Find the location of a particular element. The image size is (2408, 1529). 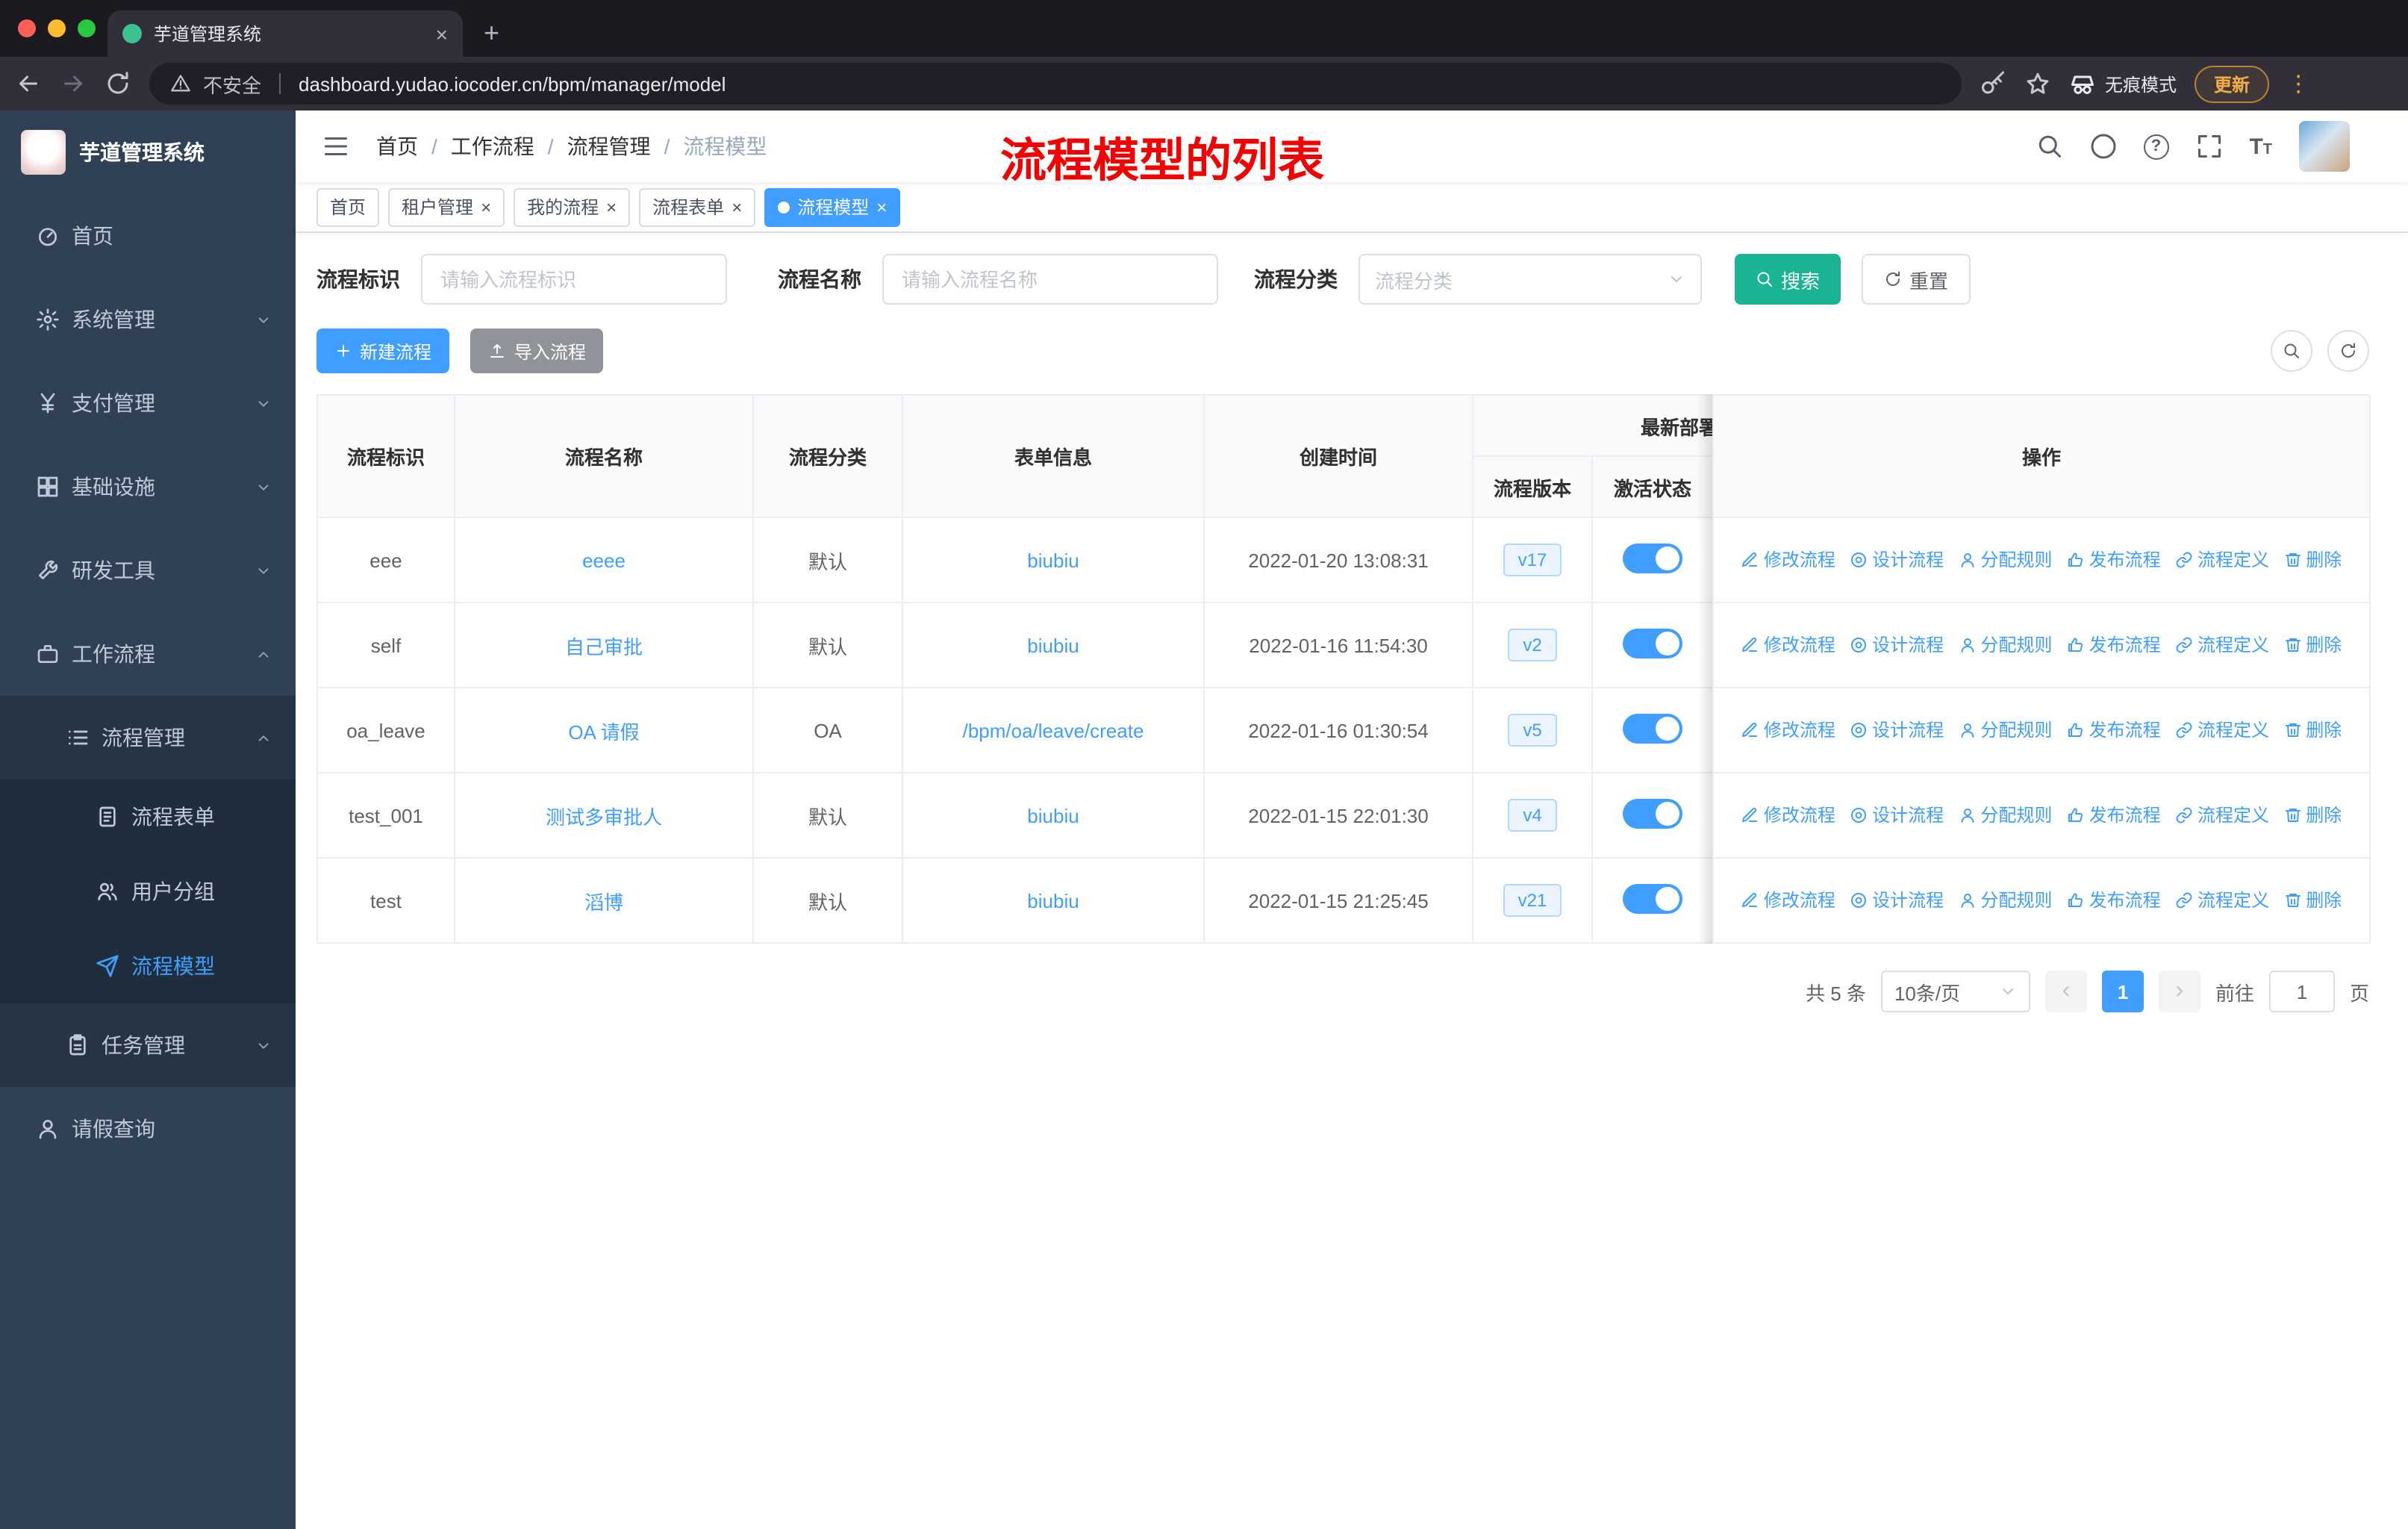

process-category-select: 流程分类 is located at coordinates (1530, 279).